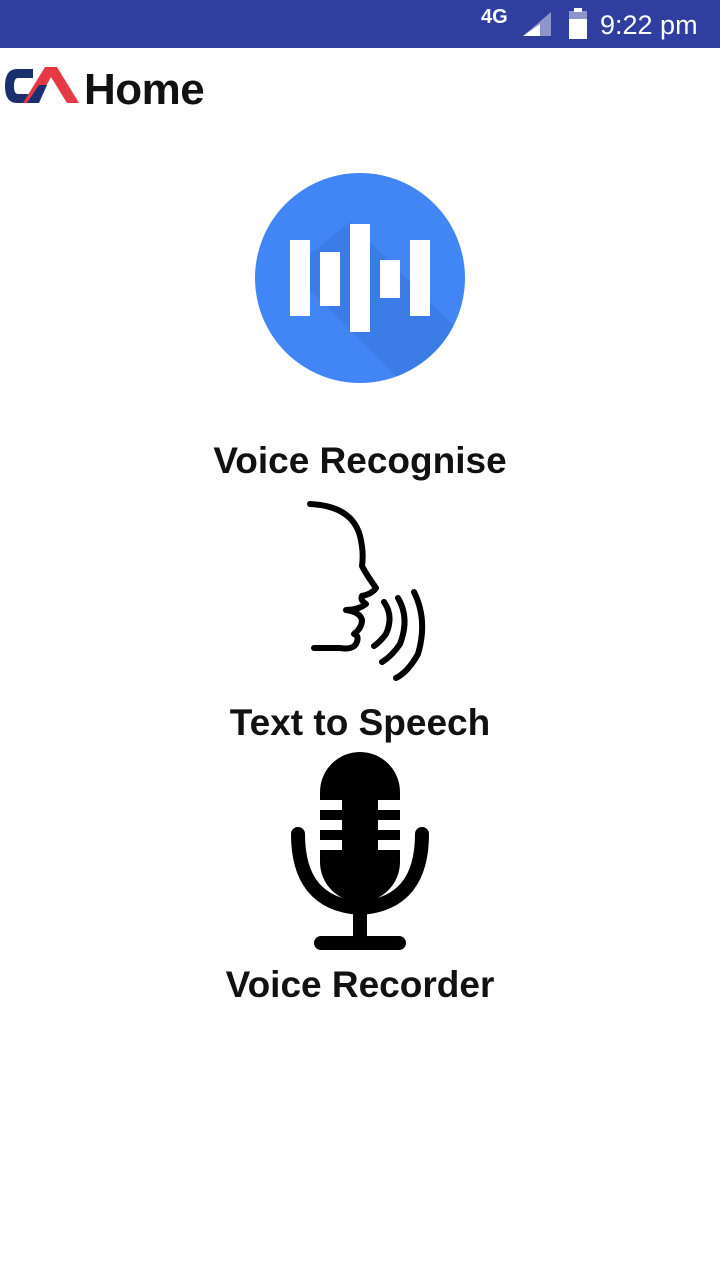 The width and height of the screenshot is (720, 1280). Describe the element at coordinates (144, 89) in the screenshot. I see `page-title: Home` at that location.